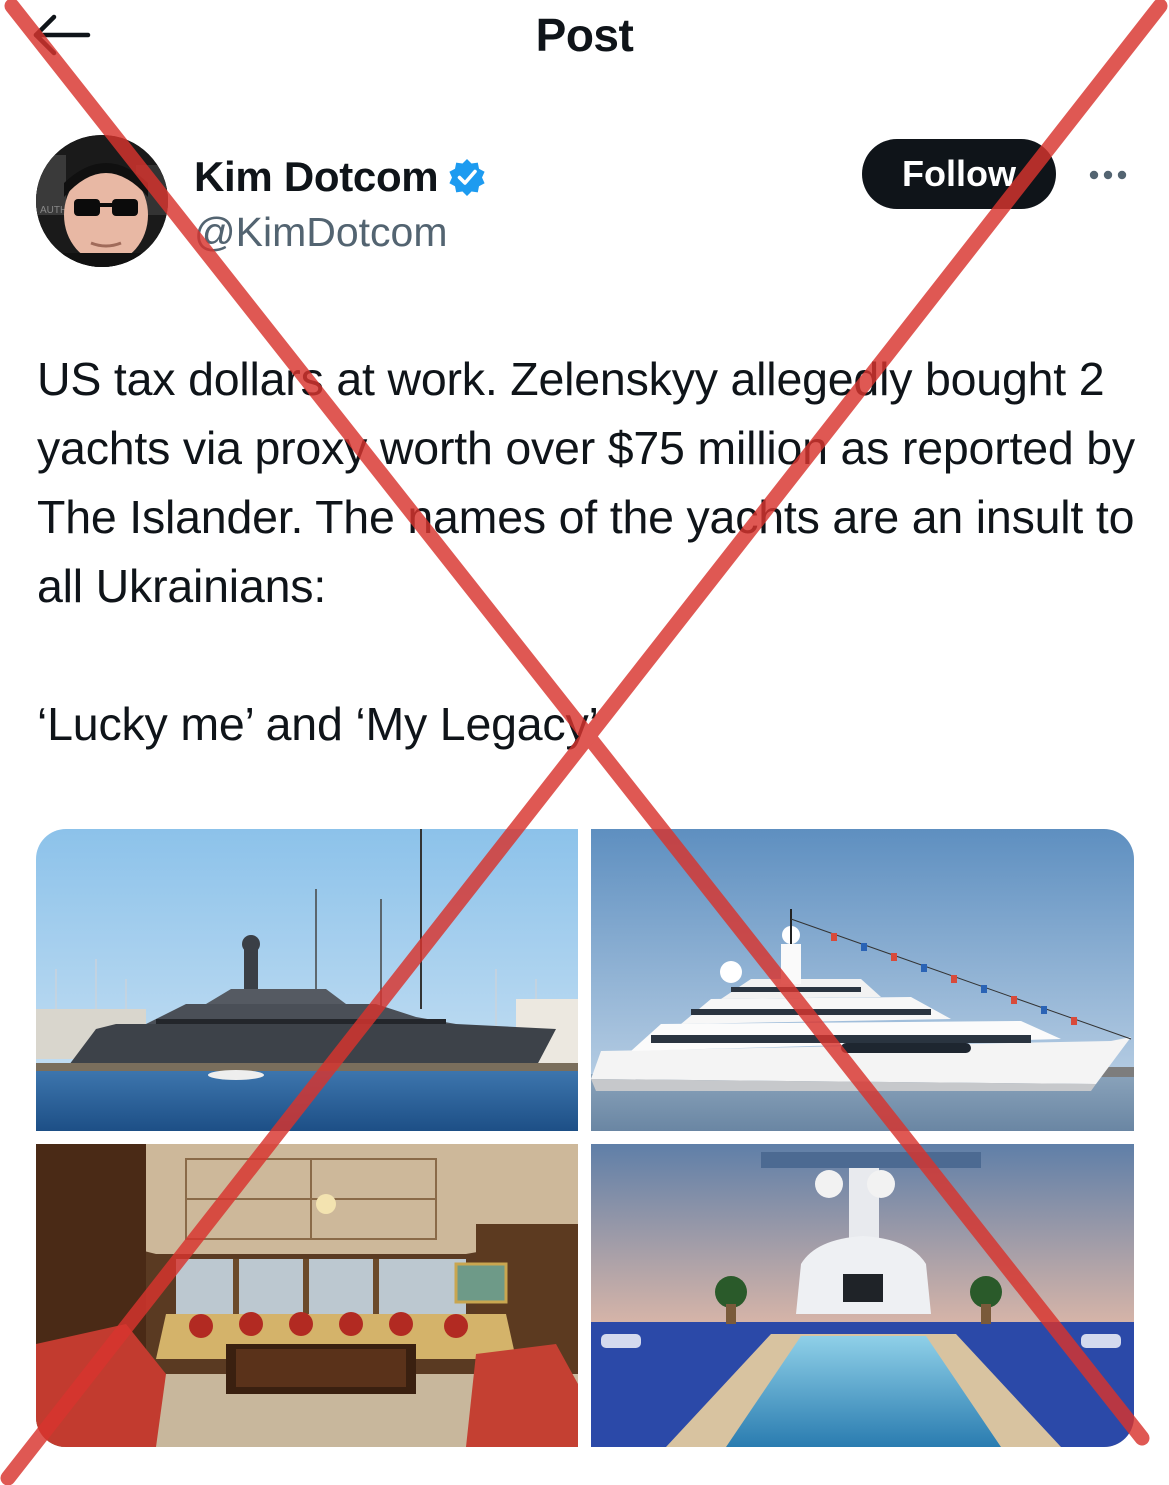  I want to click on more-options-button, so click(1108, 175).